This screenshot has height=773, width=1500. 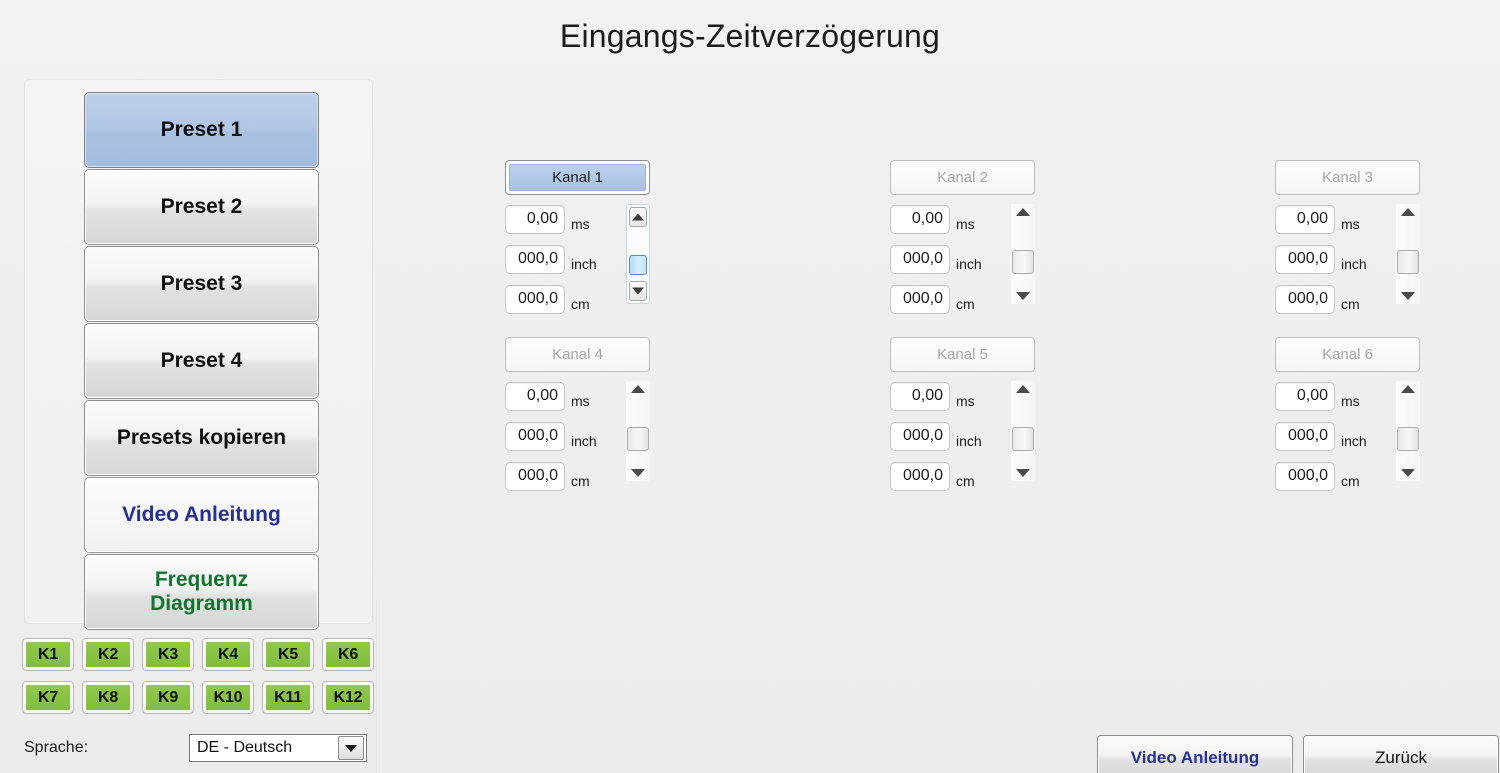 What do you see at coordinates (1408, 262) in the screenshot?
I see `channel-3-scroll-thumb` at bounding box center [1408, 262].